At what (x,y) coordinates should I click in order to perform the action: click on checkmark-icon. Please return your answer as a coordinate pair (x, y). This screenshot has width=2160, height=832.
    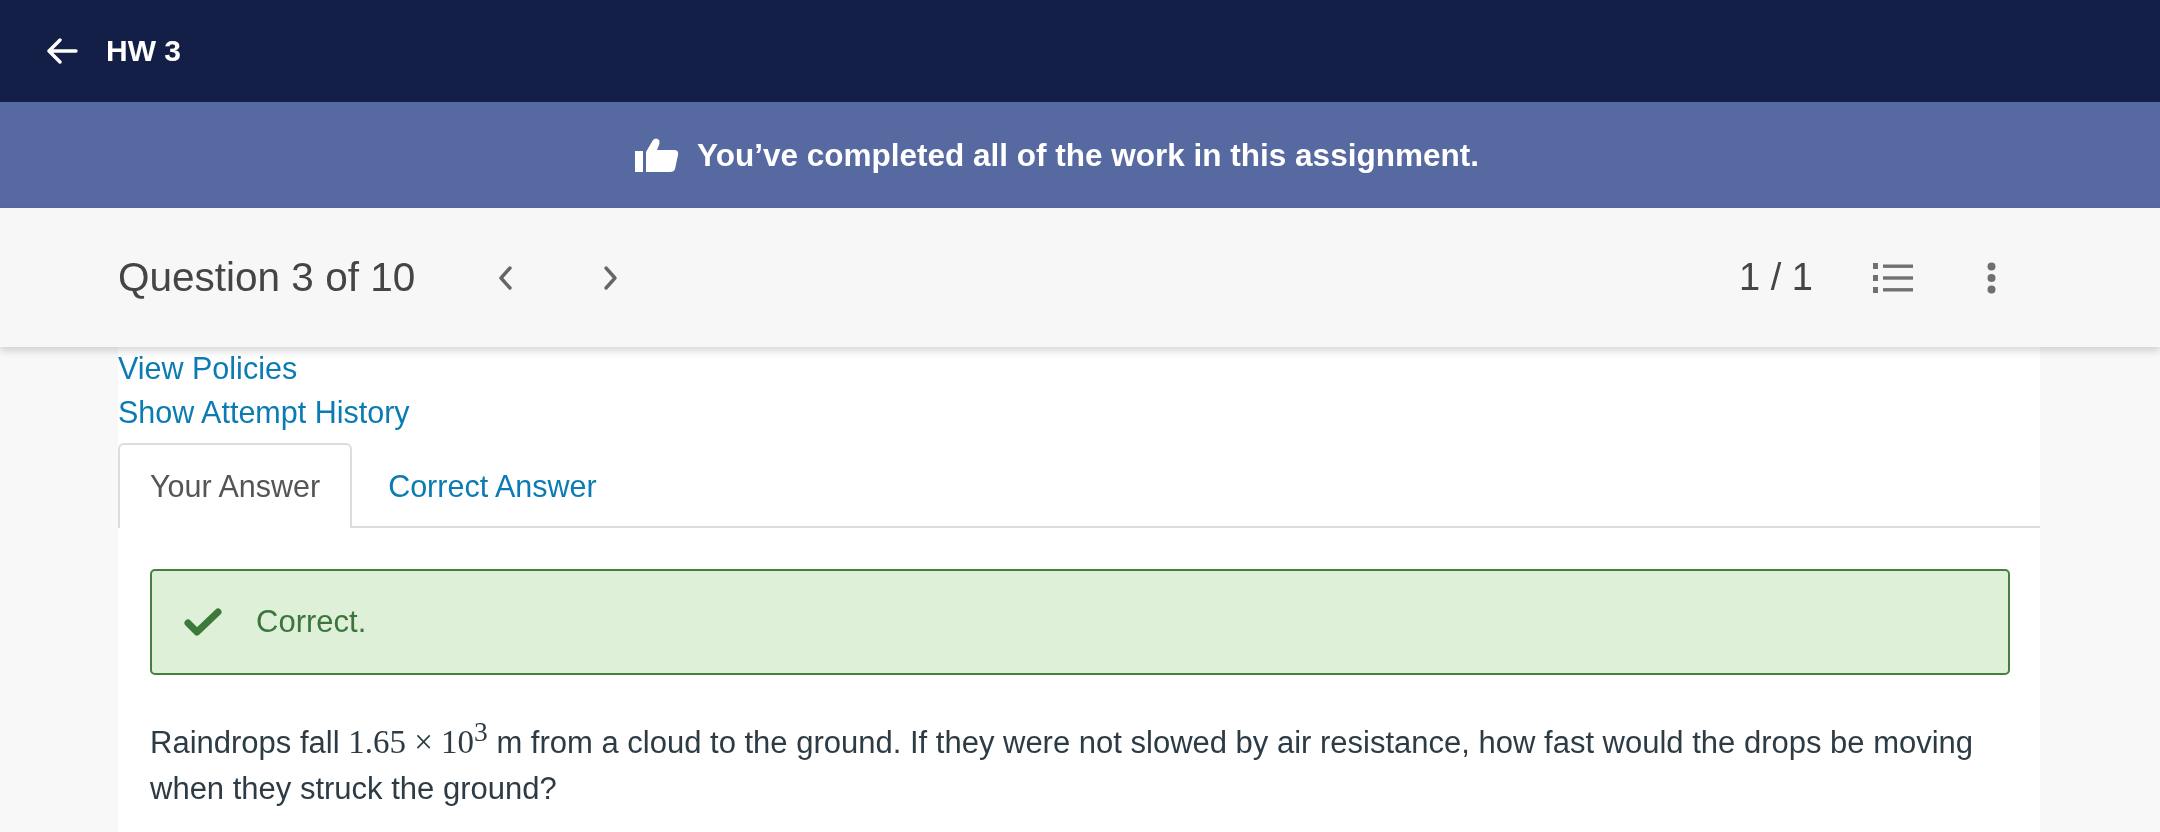
    Looking at the image, I should click on (203, 622).